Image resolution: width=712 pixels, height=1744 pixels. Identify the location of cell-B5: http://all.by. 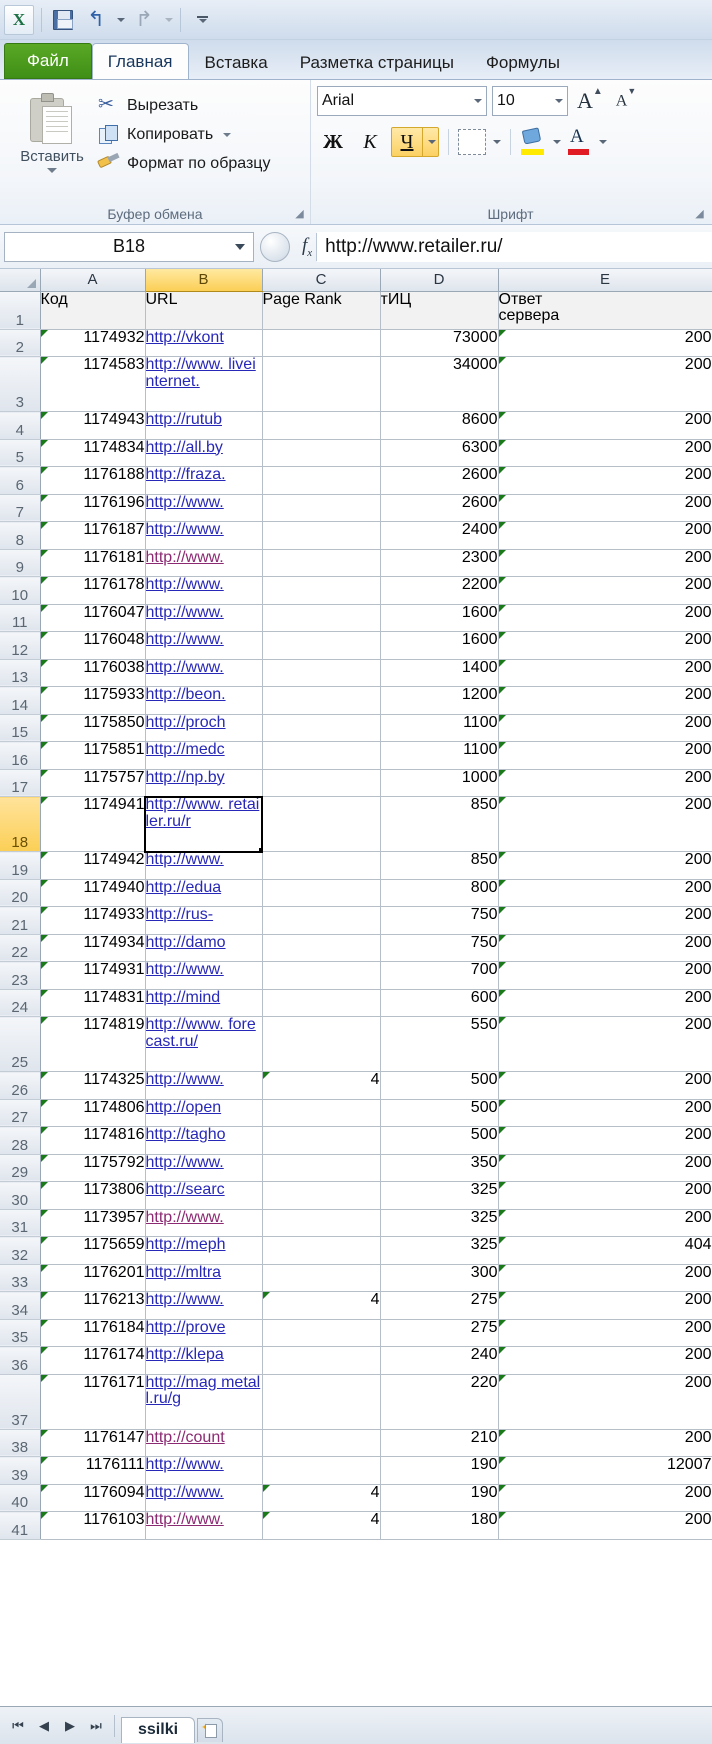
(204, 453).